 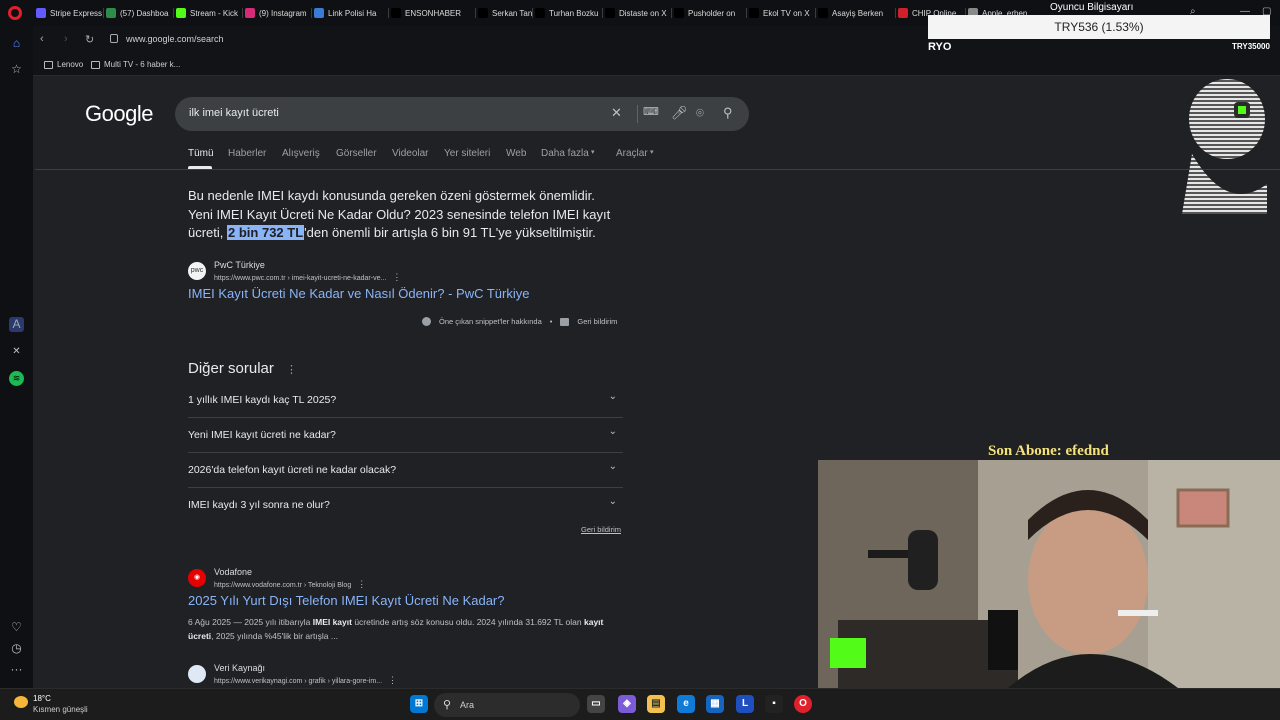 I want to click on browser-tab: Stream - Kick, so click(x=209, y=13).